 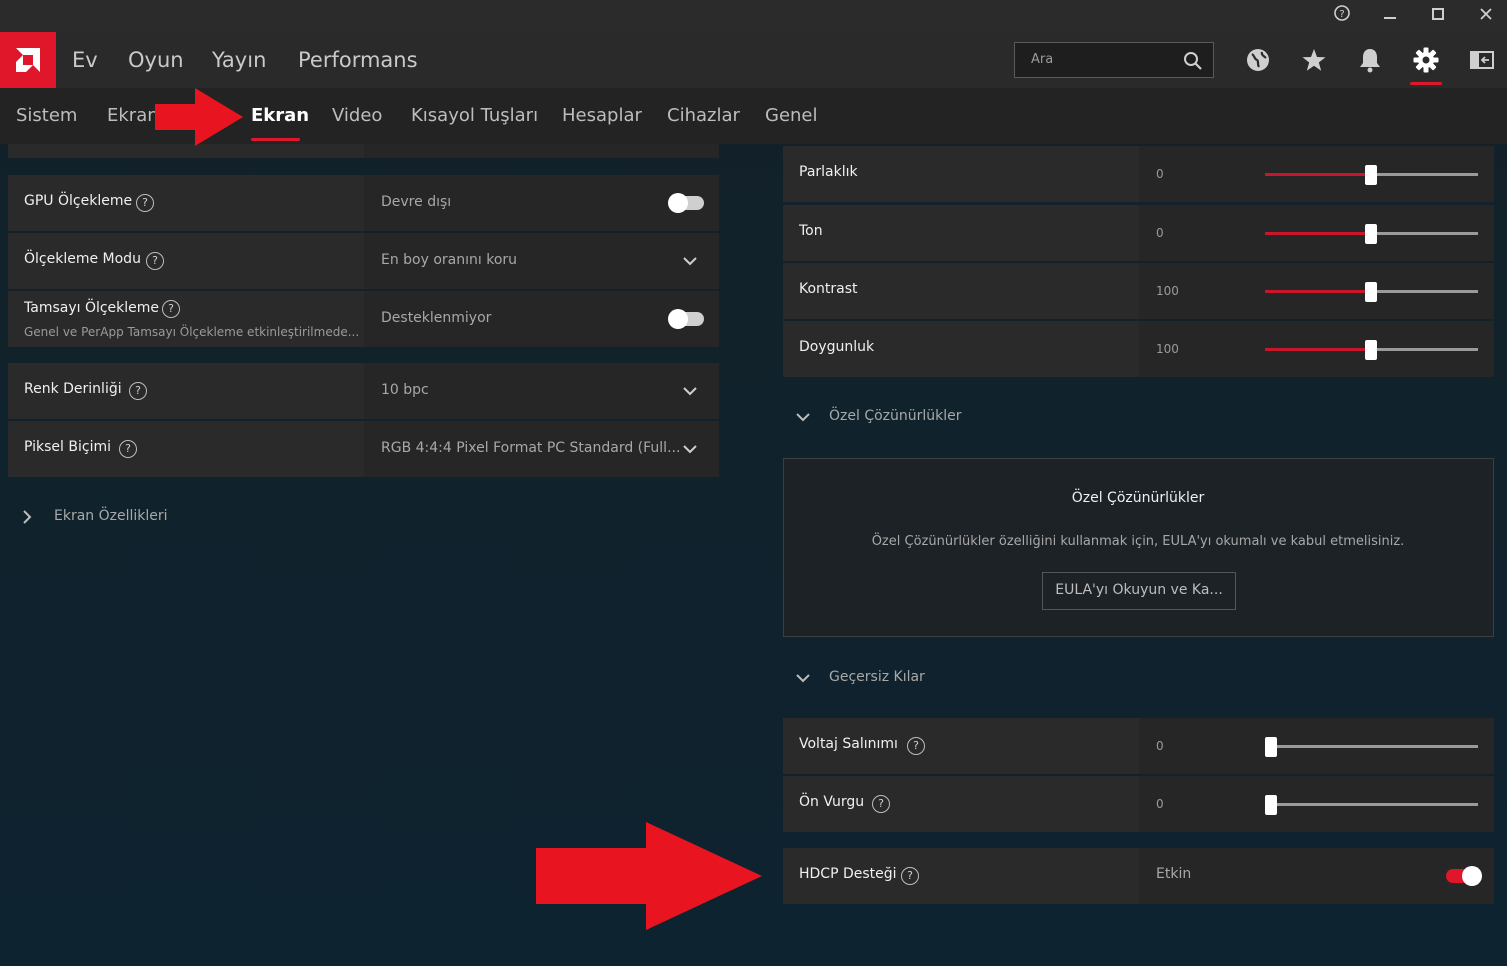 What do you see at coordinates (1486, 16) in the screenshot?
I see `close-button` at bounding box center [1486, 16].